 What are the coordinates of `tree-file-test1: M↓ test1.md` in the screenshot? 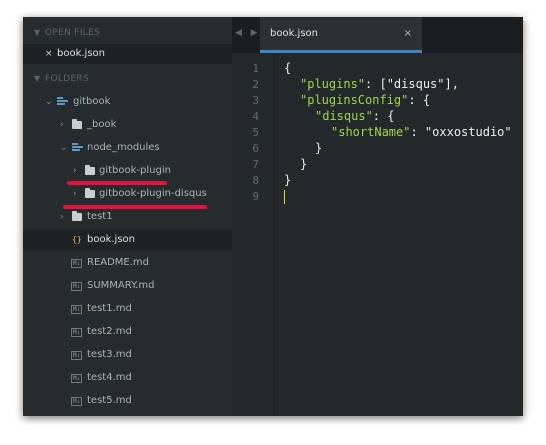 It's located at (127, 309).